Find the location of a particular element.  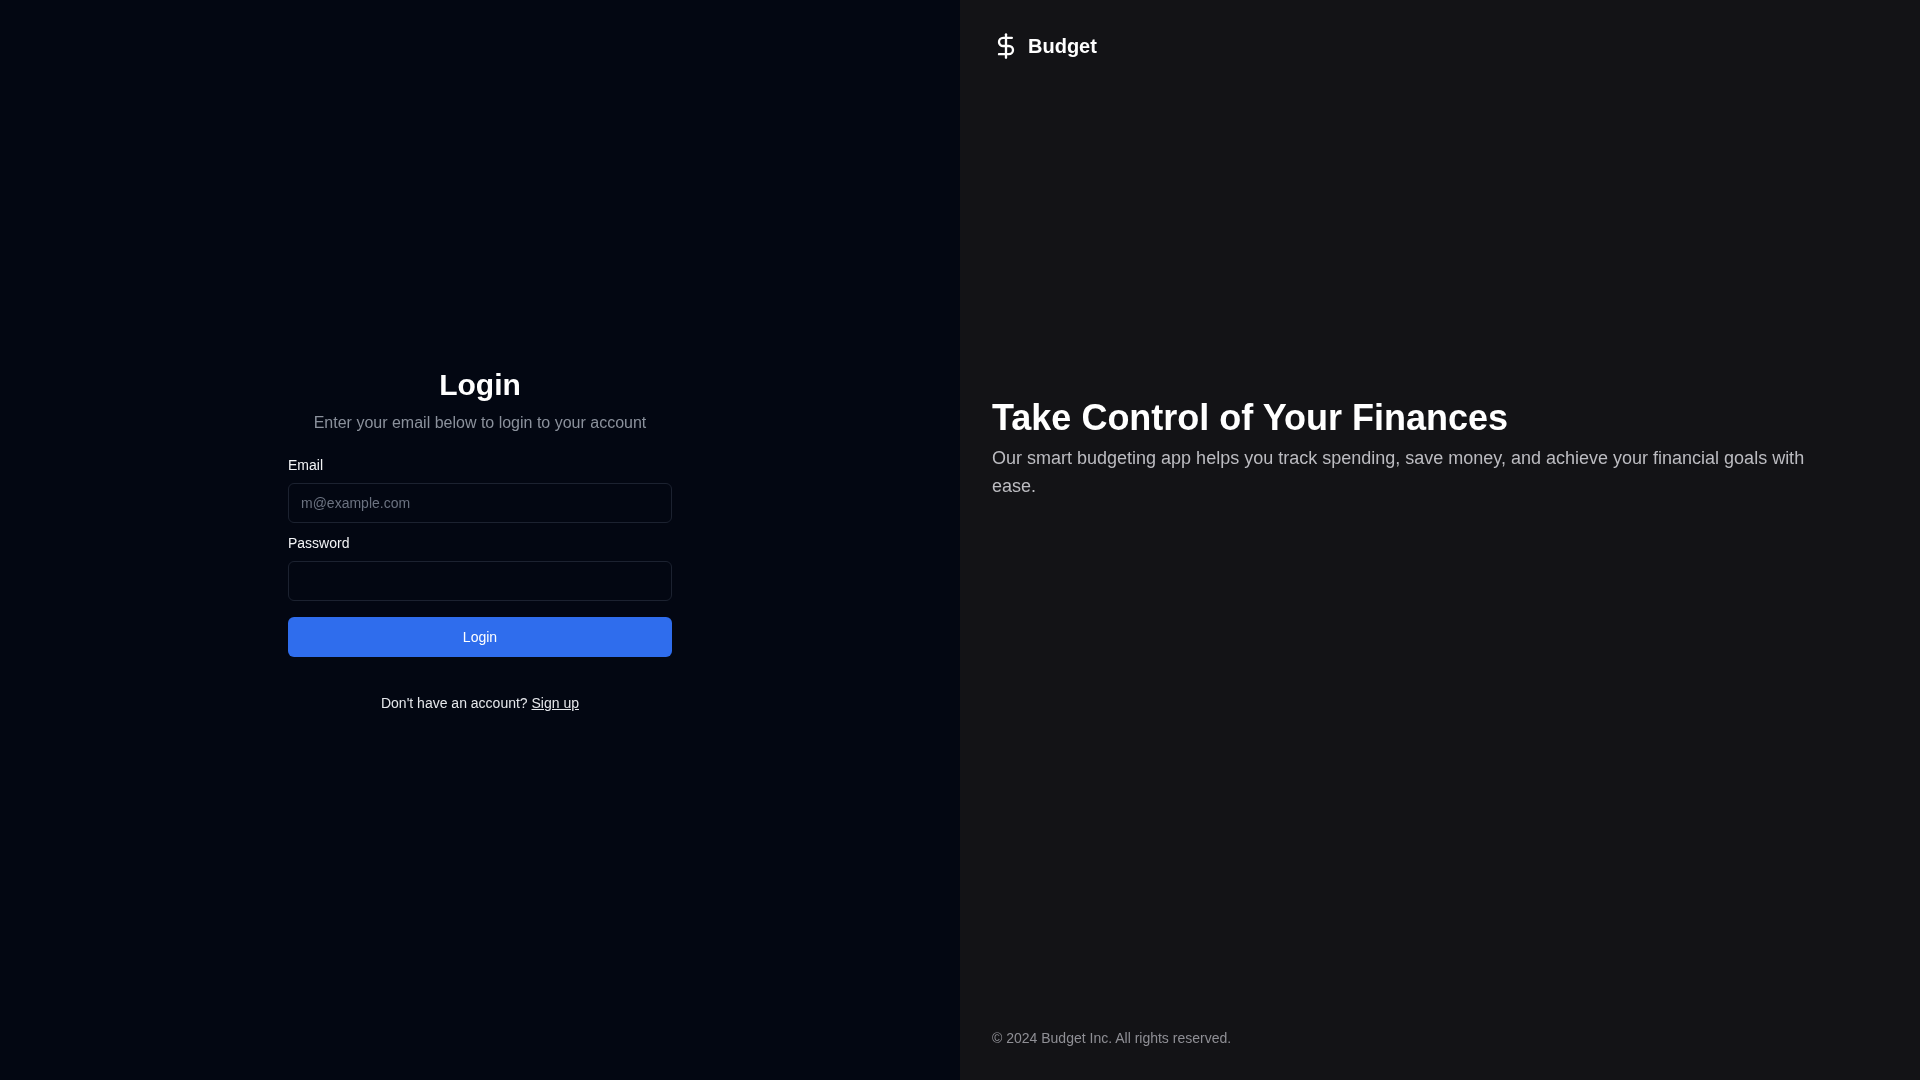

hero-title: Take Control of Your Finances is located at coordinates (1251, 418).